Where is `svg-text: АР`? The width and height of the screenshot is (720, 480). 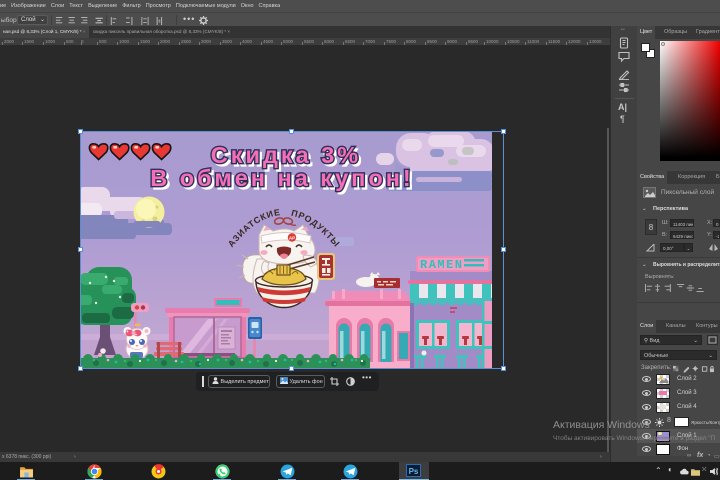 svg-text: АР is located at coordinates (292, 238).